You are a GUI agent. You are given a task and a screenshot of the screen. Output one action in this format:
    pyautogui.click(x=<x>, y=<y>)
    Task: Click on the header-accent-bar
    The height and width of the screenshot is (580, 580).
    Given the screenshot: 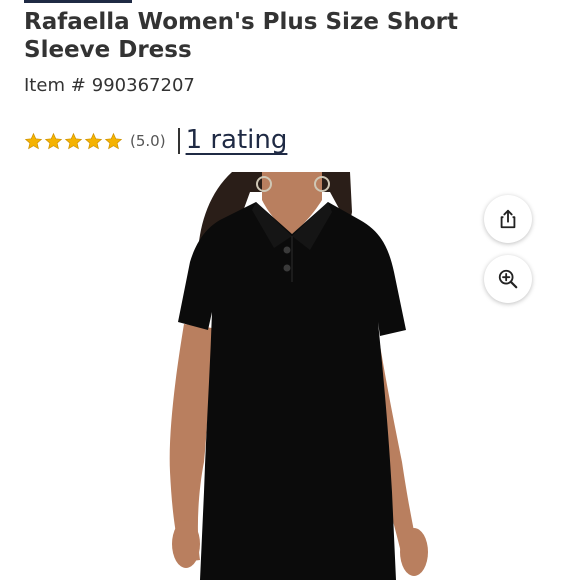 What is the action you would take?
    pyautogui.click(x=78, y=1)
    